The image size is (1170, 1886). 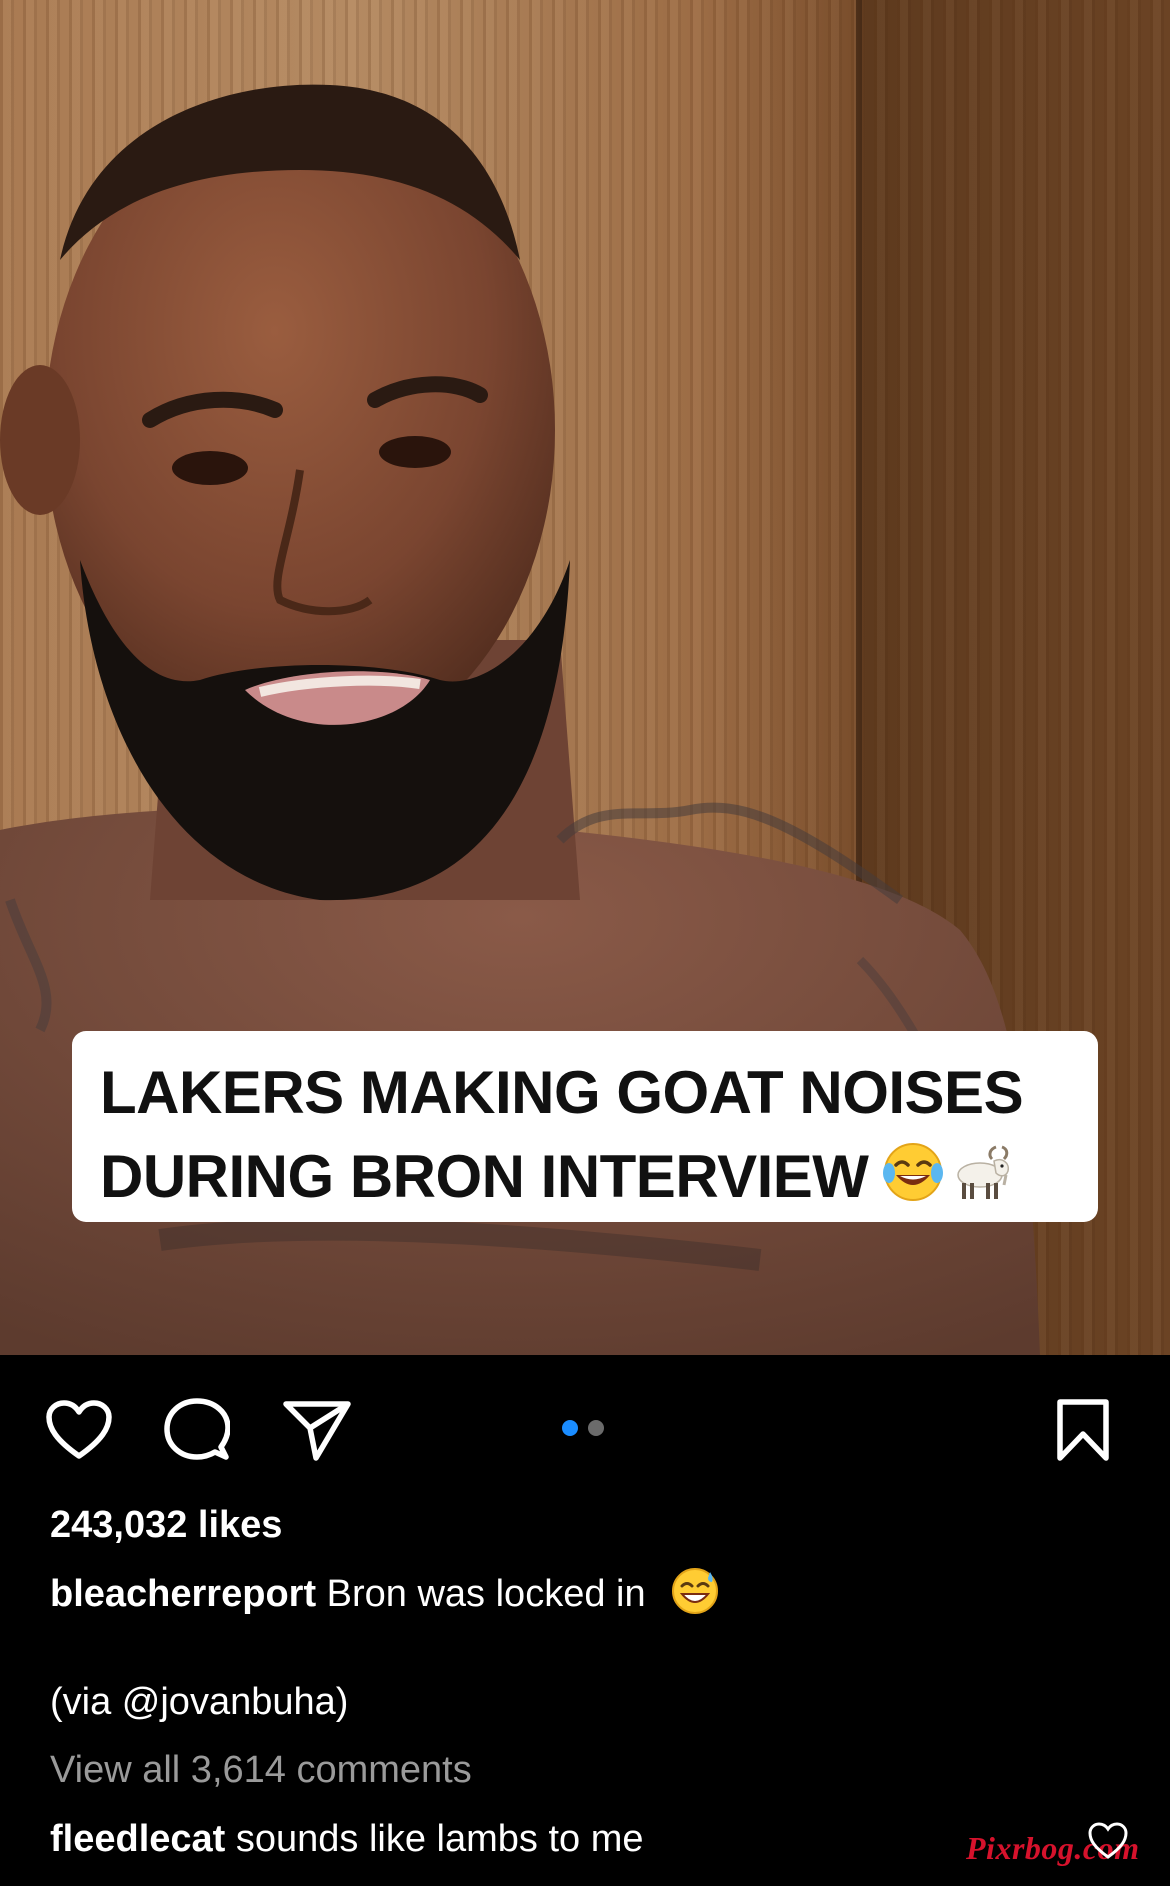 I want to click on likes-count: 243,032 likes, so click(x=166, y=1525).